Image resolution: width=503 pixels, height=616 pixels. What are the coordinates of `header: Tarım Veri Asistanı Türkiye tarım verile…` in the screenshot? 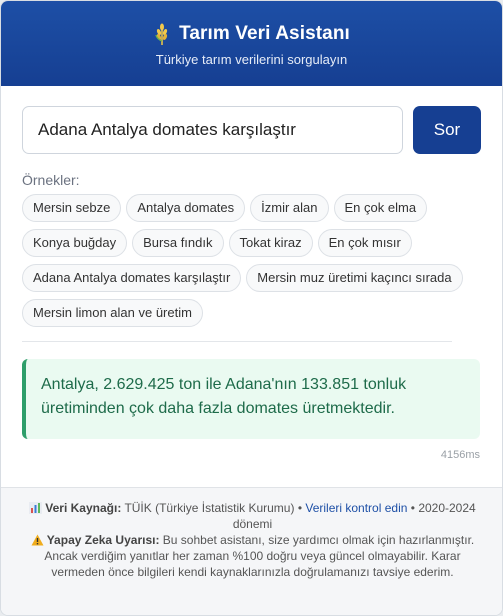 It's located at (251, 43).